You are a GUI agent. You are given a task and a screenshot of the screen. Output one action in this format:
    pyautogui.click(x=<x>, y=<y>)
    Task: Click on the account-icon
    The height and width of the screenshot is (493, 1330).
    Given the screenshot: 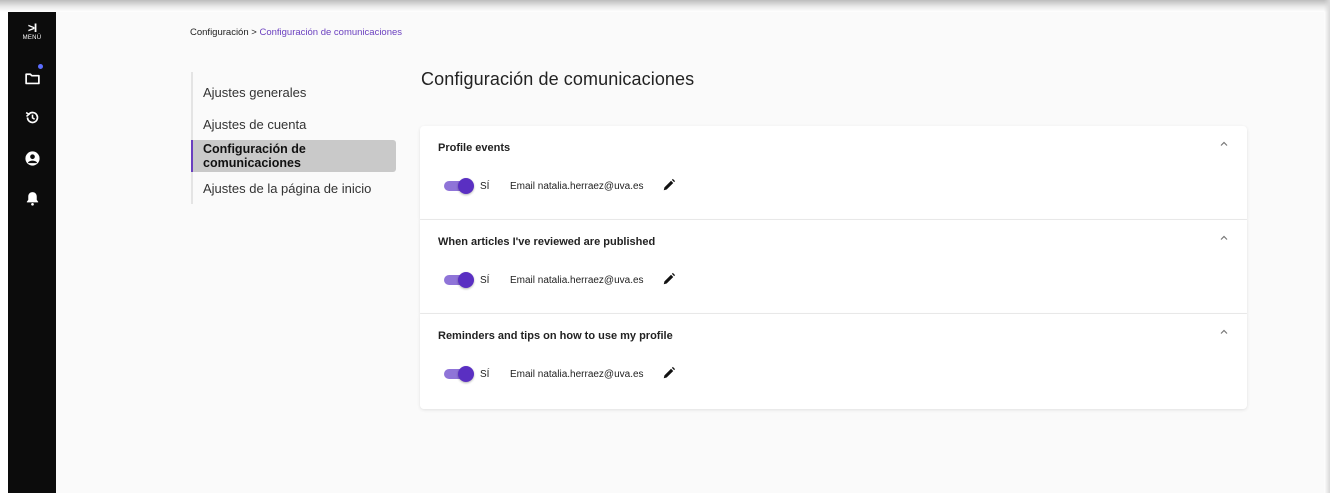 What is the action you would take?
    pyautogui.click(x=32, y=158)
    